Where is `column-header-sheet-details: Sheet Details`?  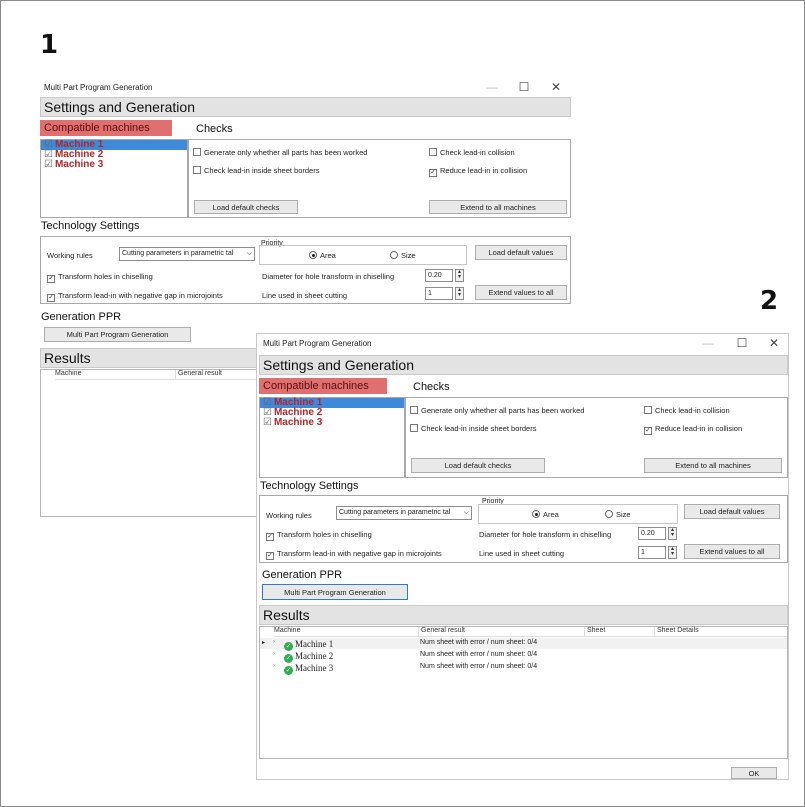
column-header-sheet-details: Sheet Details is located at coordinates (720, 632).